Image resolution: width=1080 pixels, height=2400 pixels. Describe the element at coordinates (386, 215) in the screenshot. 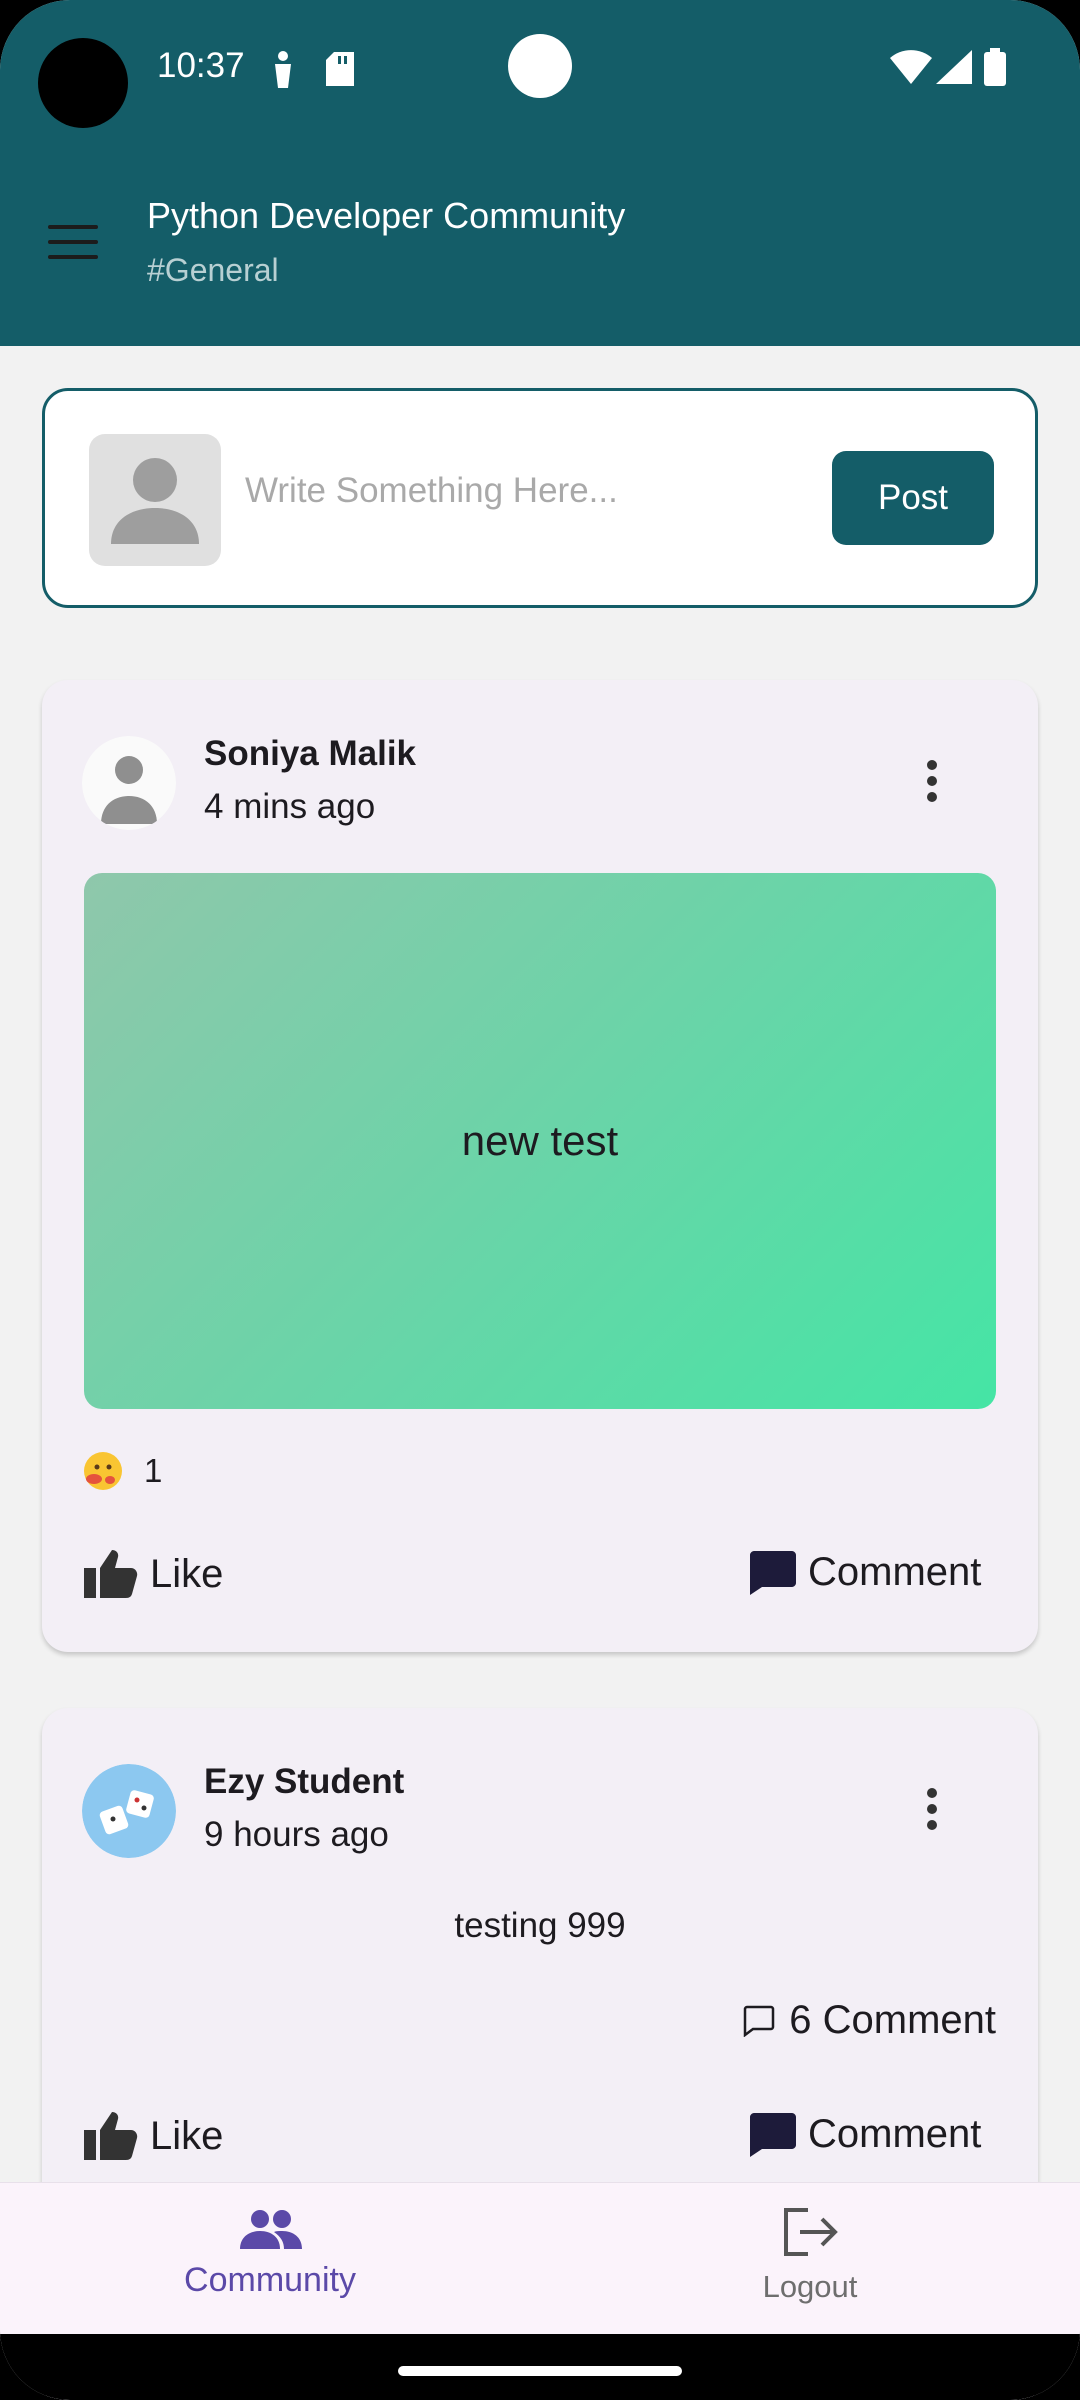

I see `page-title: Python Developer Community` at that location.